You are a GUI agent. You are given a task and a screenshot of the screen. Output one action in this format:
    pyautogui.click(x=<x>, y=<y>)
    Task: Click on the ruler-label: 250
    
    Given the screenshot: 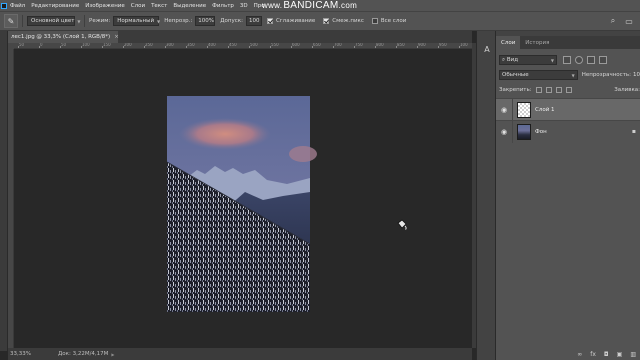 What is the action you would take?
    pyautogui.click(x=149, y=45)
    